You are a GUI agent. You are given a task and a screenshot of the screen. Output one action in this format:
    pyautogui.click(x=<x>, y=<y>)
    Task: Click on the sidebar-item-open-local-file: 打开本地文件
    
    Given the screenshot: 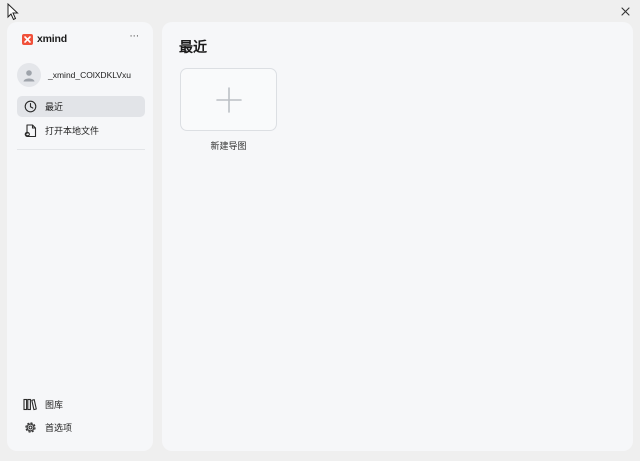 What is the action you would take?
    pyautogui.click(x=81, y=130)
    